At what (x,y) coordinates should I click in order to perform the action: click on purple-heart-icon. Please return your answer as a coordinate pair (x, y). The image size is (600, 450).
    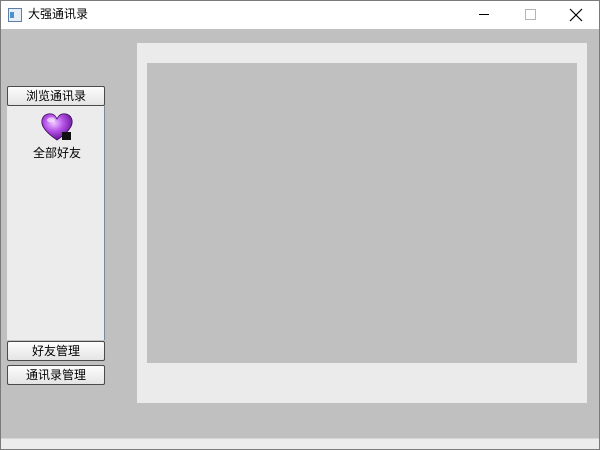
    Looking at the image, I should click on (57, 127).